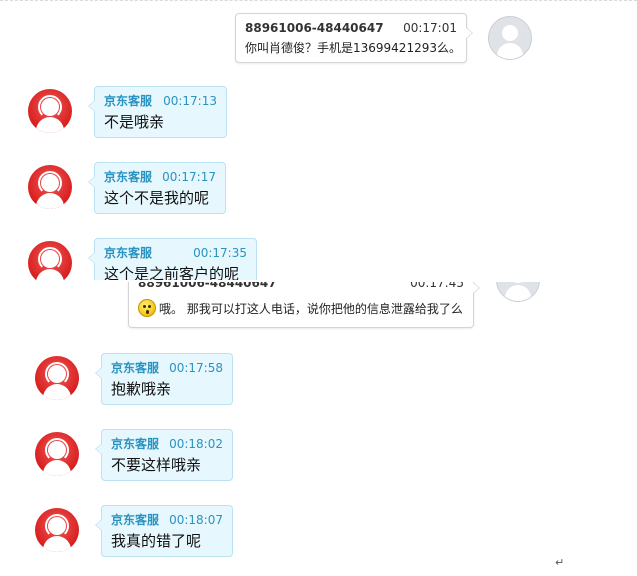 The image size is (637, 576). Describe the element at coordinates (141, 389) in the screenshot. I see `message-text: 抱歉哦亲` at that location.